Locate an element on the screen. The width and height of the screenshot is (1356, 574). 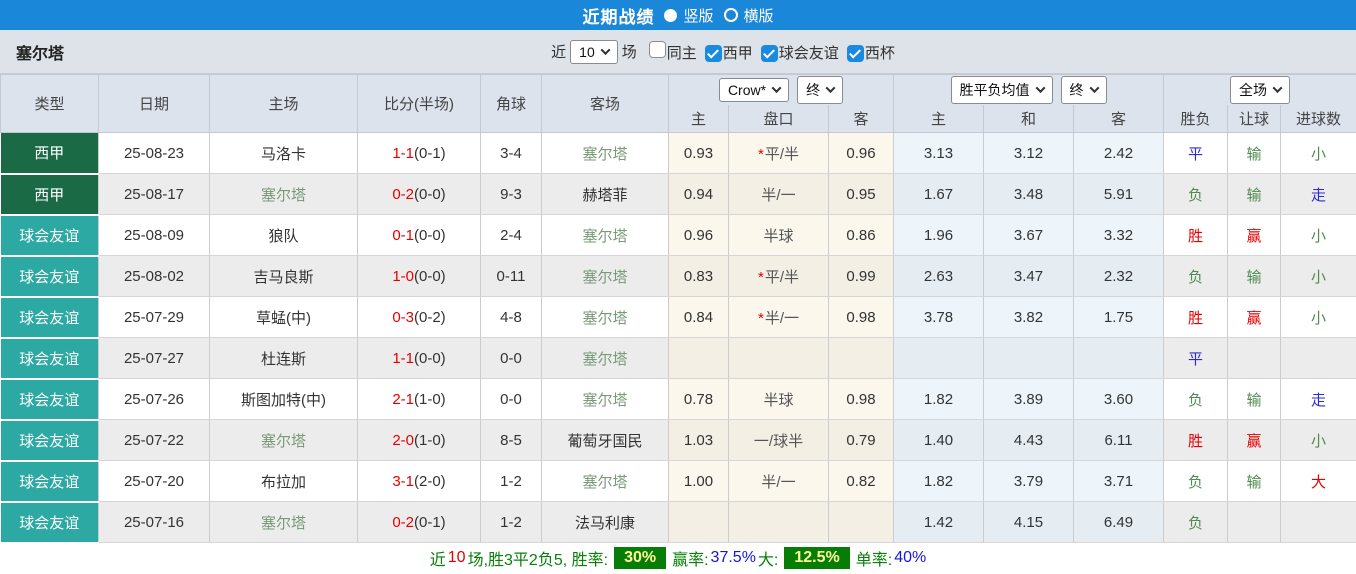
checkbox-label: 西杯 is located at coordinates (880, 53).